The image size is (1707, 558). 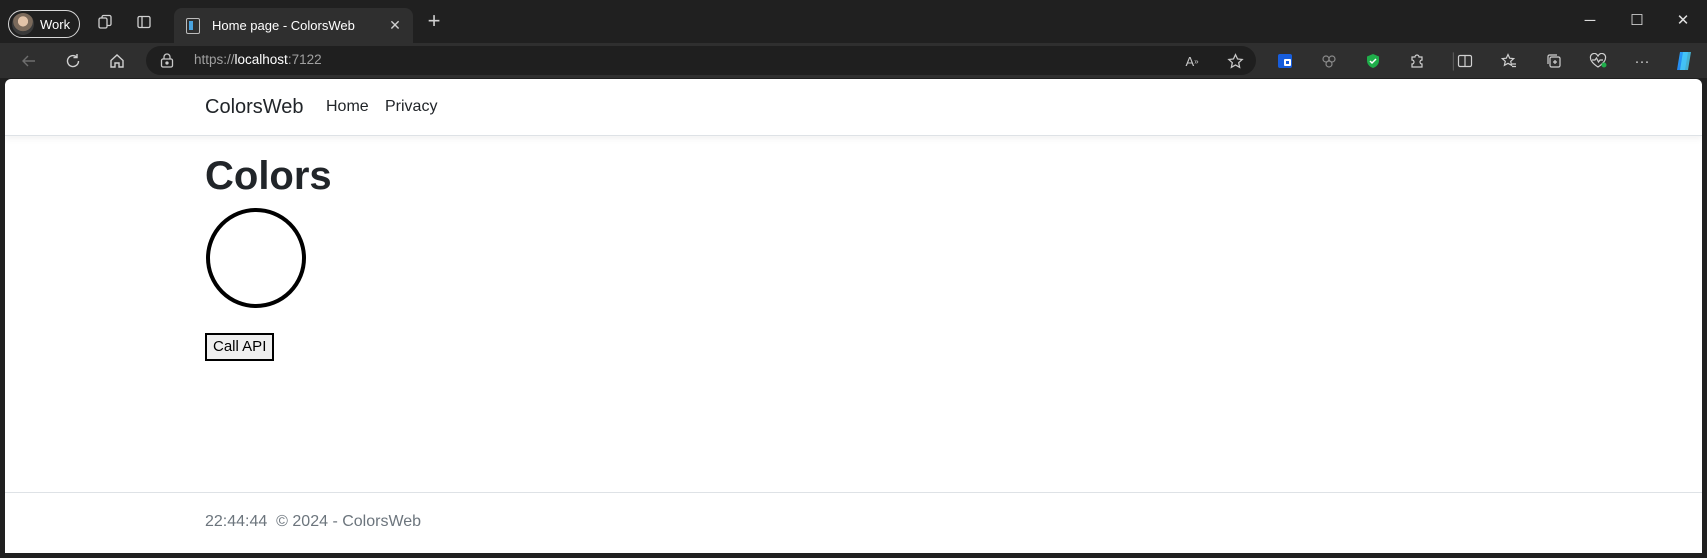 What do you see at coordinates (144, 22) in the screenshot?
I see `vertical-tabs-icon` at bounding box center [144, 22].